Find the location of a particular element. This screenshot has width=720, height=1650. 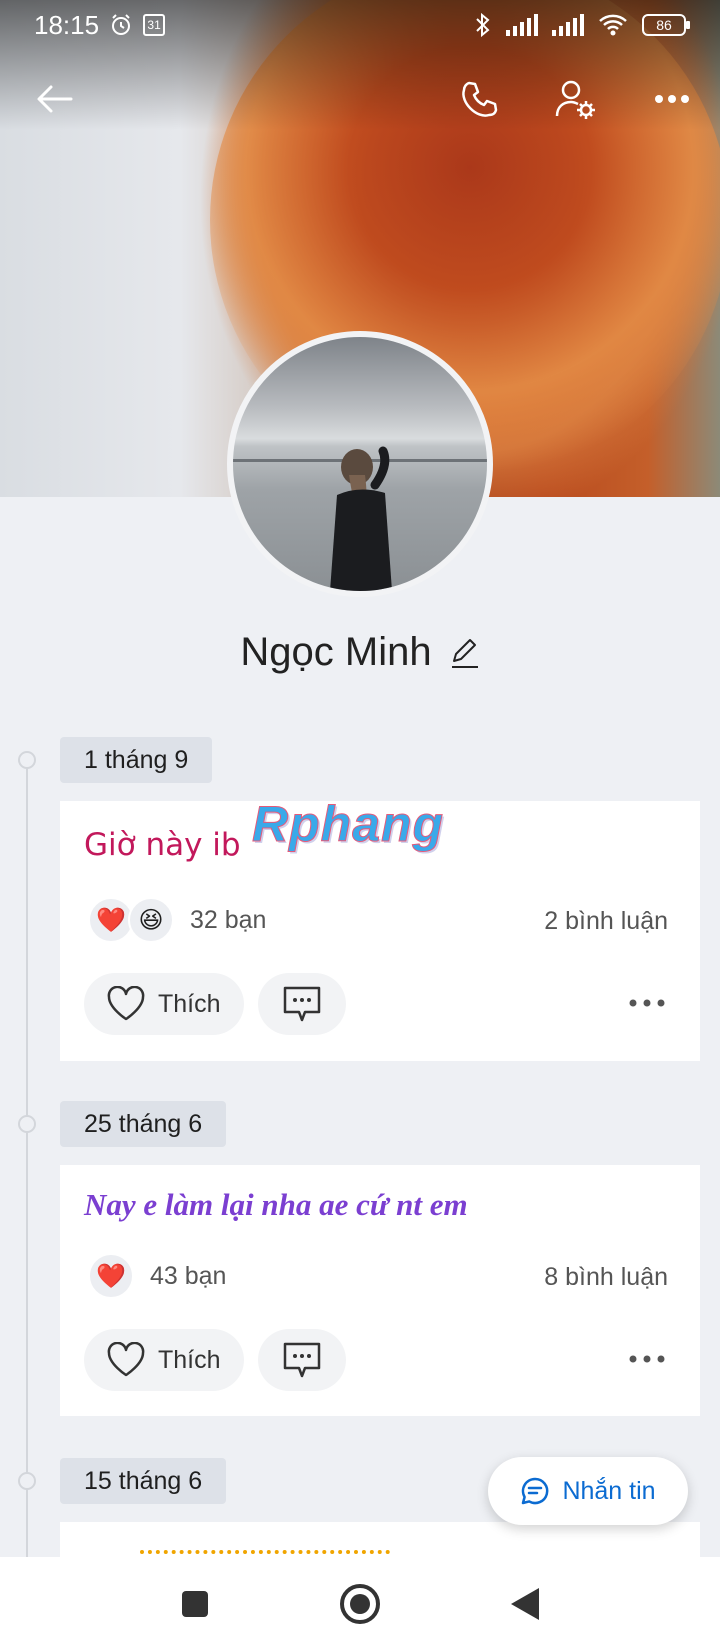

home-button is located at coordinates (360, 1604).